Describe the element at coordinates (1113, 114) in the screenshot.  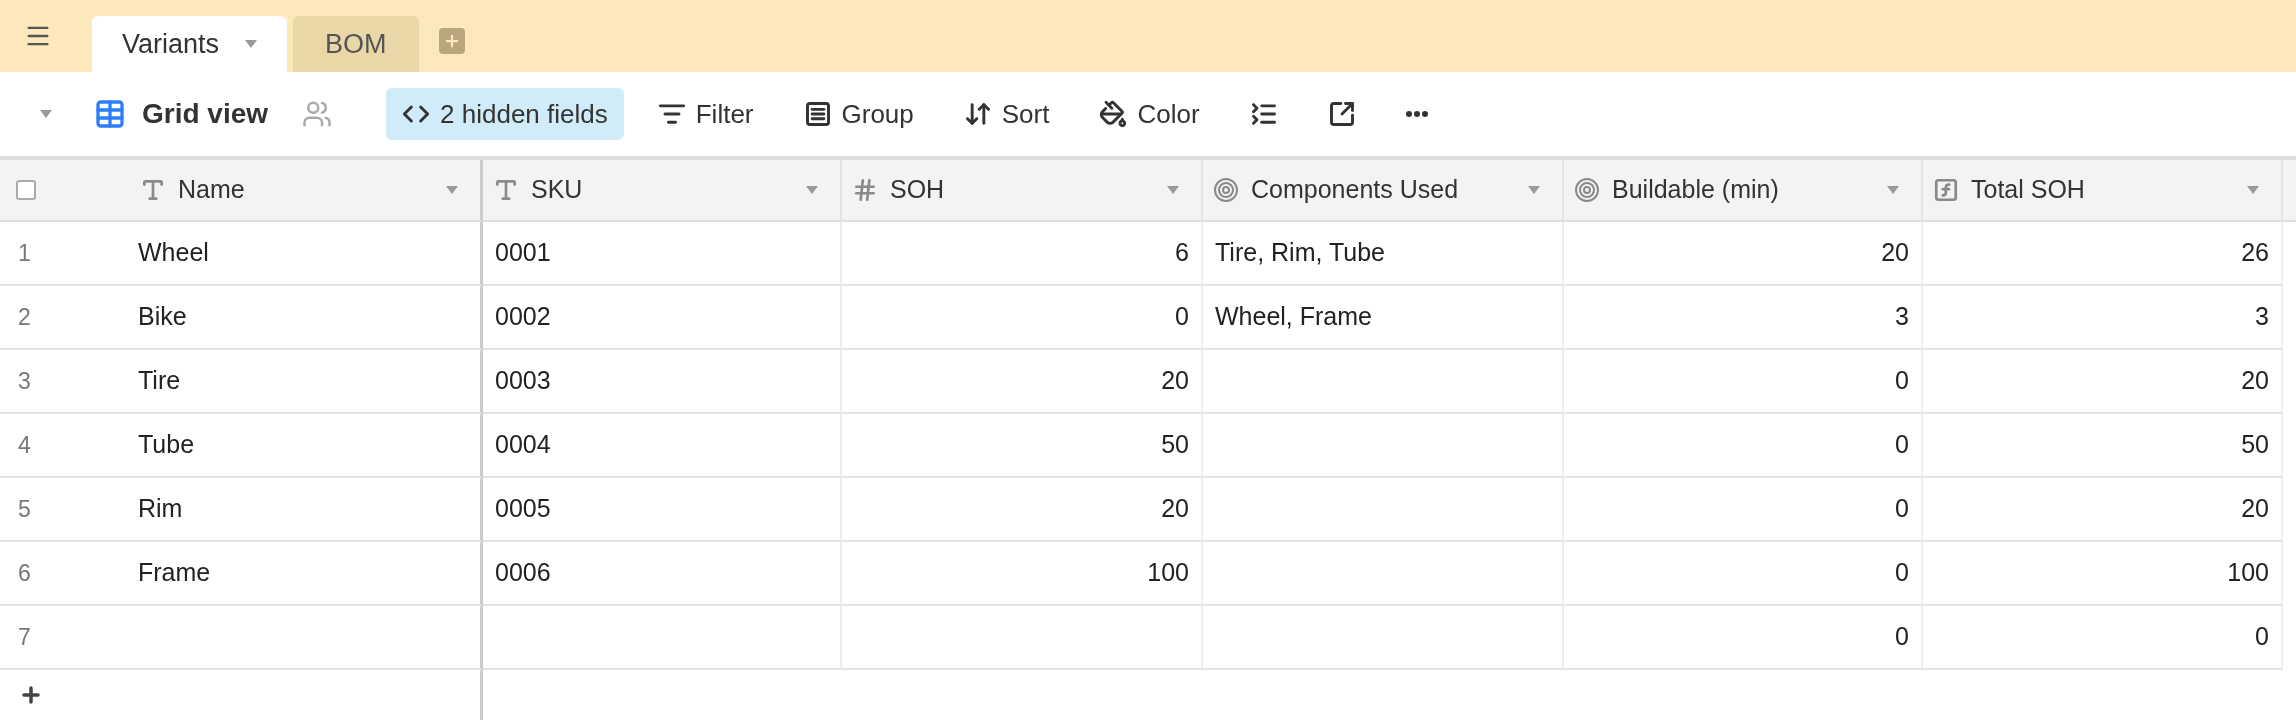
I see `paint-bucket-icon` at that location.